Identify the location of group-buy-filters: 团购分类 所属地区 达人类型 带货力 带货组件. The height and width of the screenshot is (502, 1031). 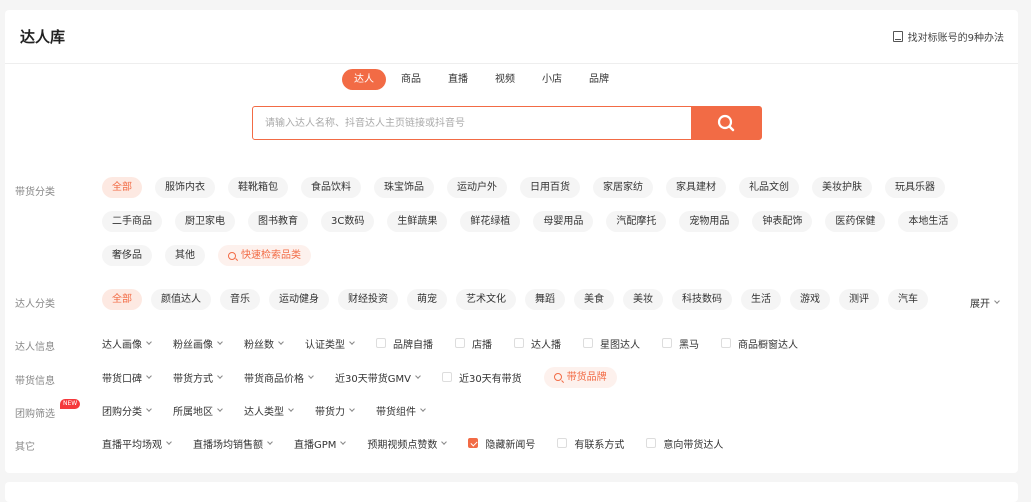
(274, 410).